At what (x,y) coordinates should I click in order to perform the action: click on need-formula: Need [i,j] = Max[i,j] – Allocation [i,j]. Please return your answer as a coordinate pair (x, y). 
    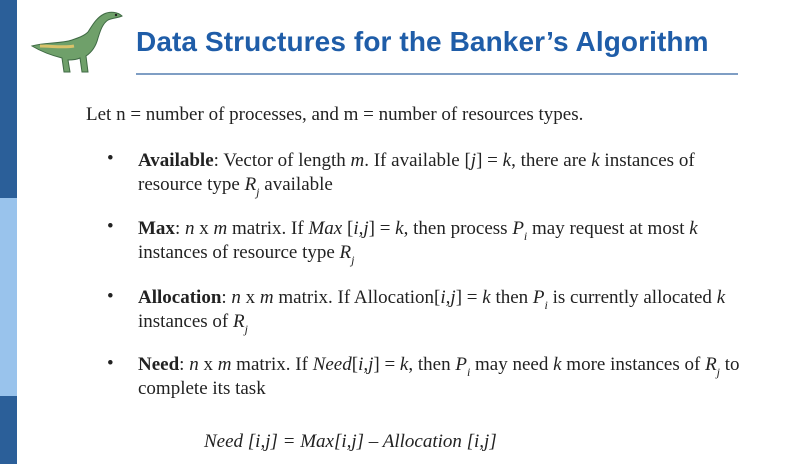
    Looking at the image, I should click on (350, 441).